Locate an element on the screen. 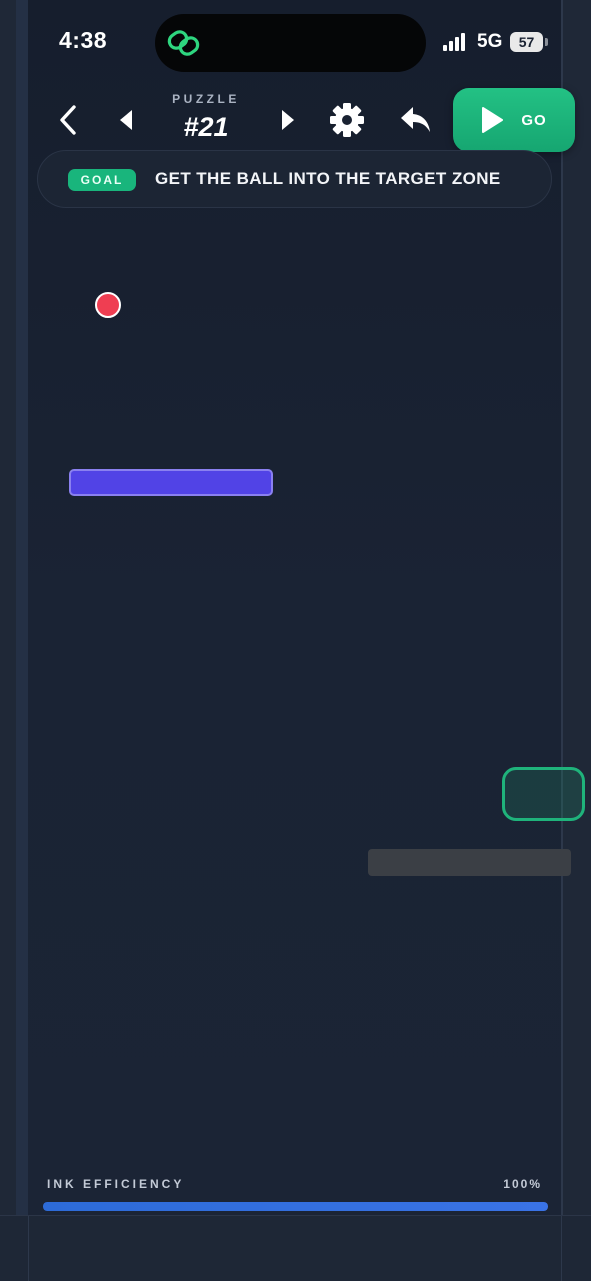 The height and width of the screenshot is (1281, 591). bottom-band is located at coordinates (295, 1248).